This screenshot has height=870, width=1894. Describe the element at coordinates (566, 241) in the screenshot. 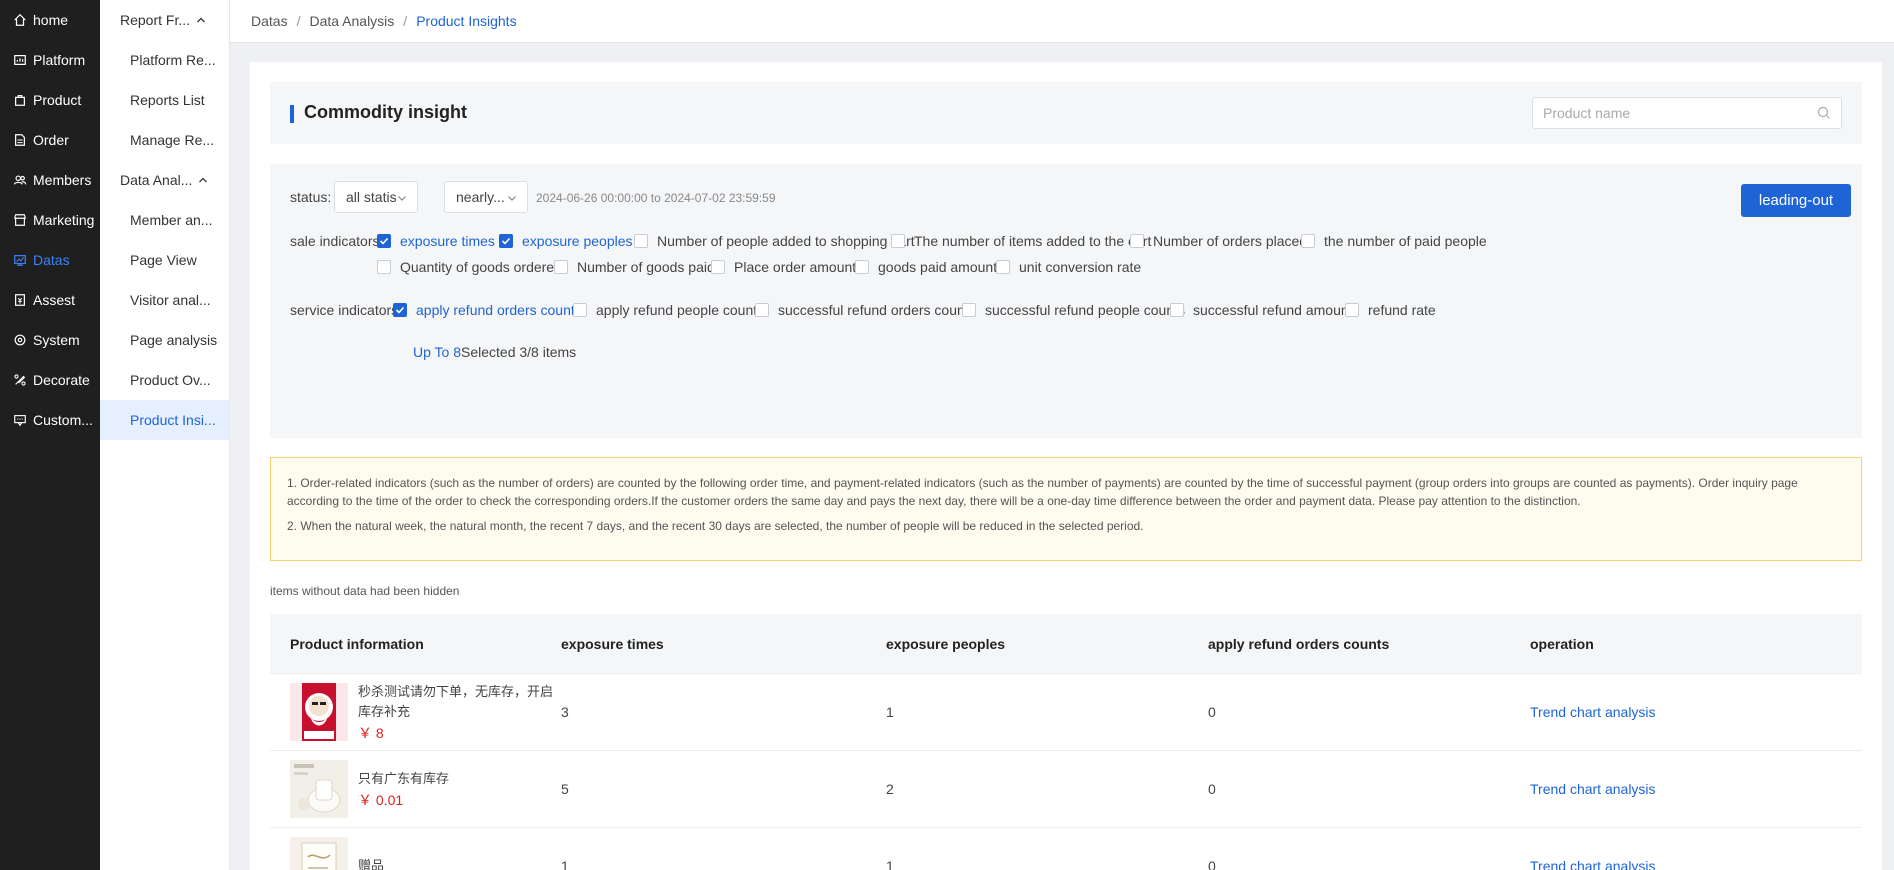

I see `checkbox-exposure-peoples: exposure peoples` at that location.